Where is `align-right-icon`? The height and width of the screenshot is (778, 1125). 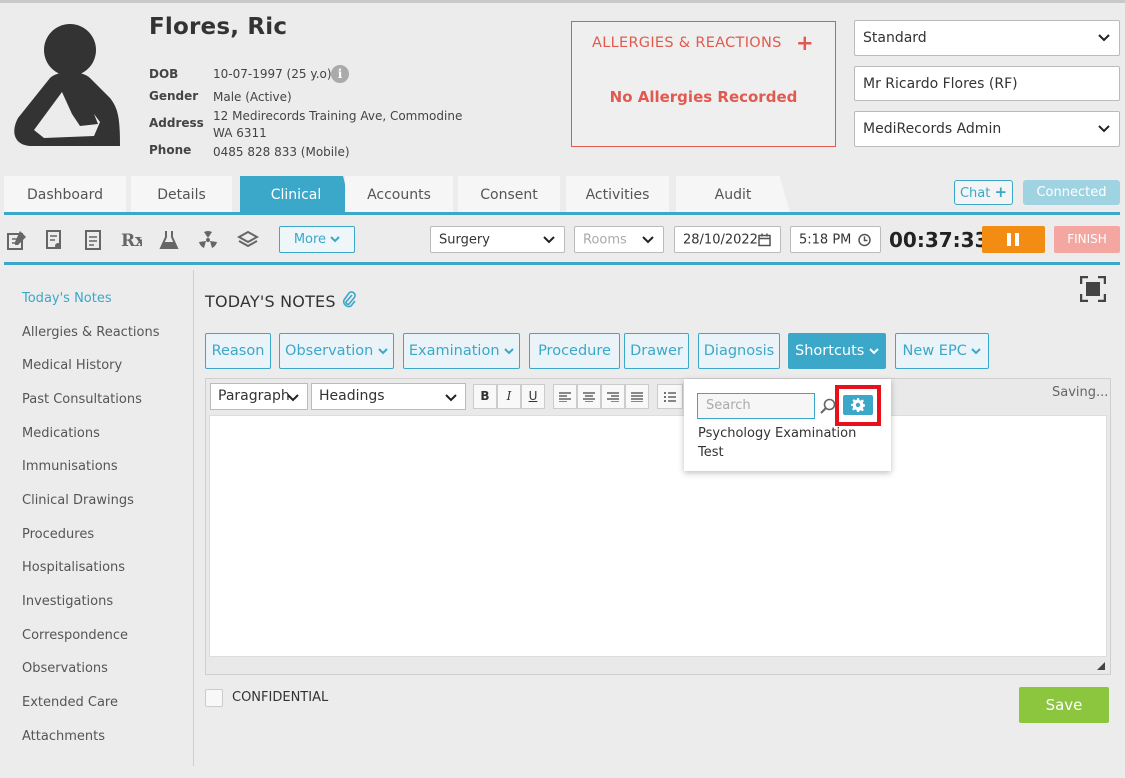 align-right-icon is located at coordinates (613, 396).